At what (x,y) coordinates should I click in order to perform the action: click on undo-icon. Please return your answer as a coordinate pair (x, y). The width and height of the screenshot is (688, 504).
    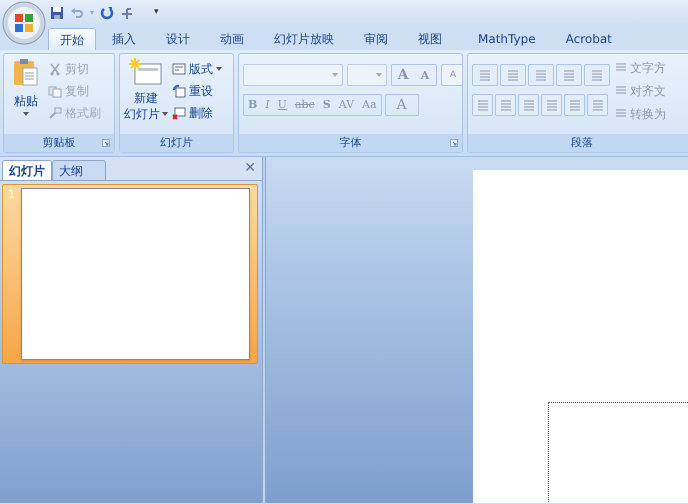
    Looking at the image, I should click on (77, 13).